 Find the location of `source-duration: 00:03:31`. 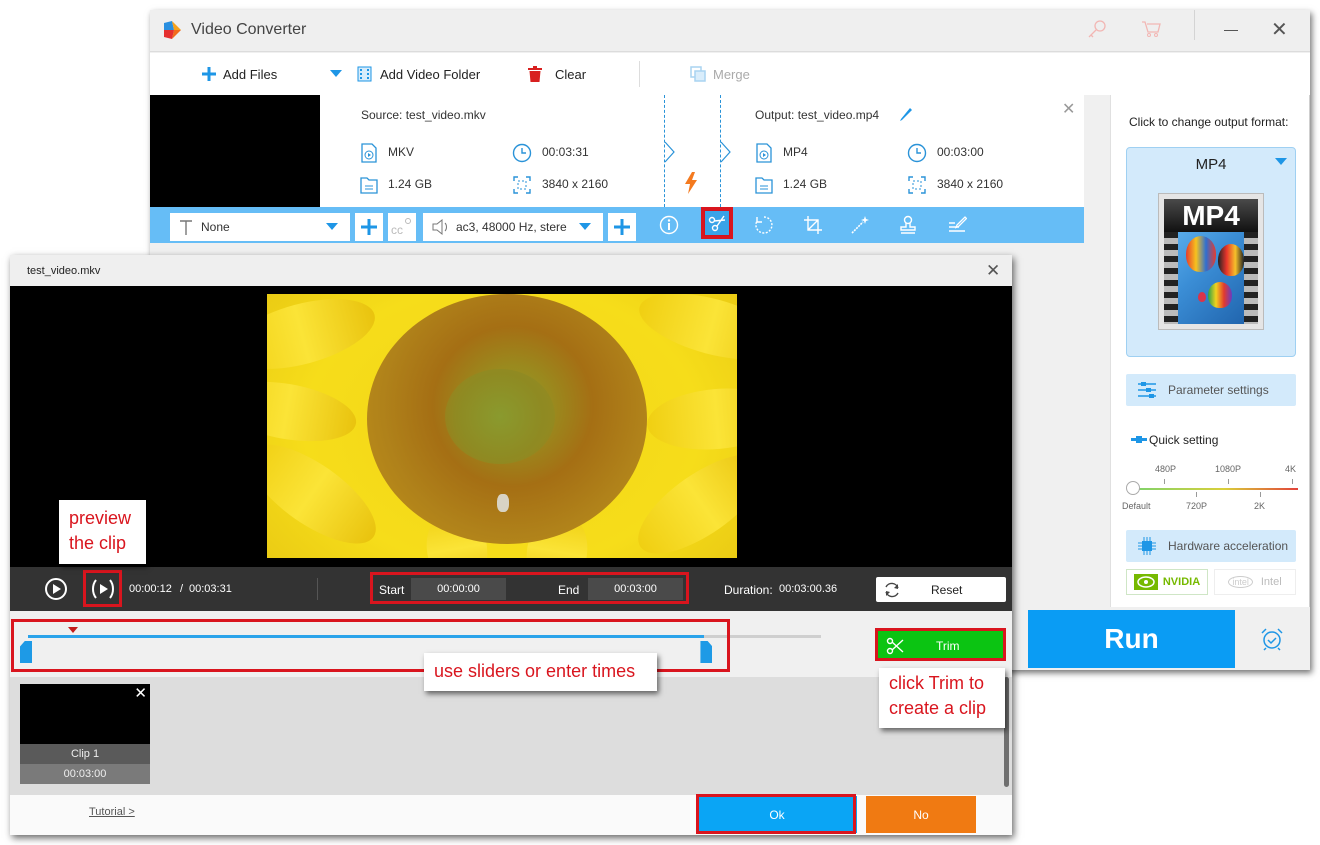

source-duration: 00:03:31 is located at coordinates (565, 152).